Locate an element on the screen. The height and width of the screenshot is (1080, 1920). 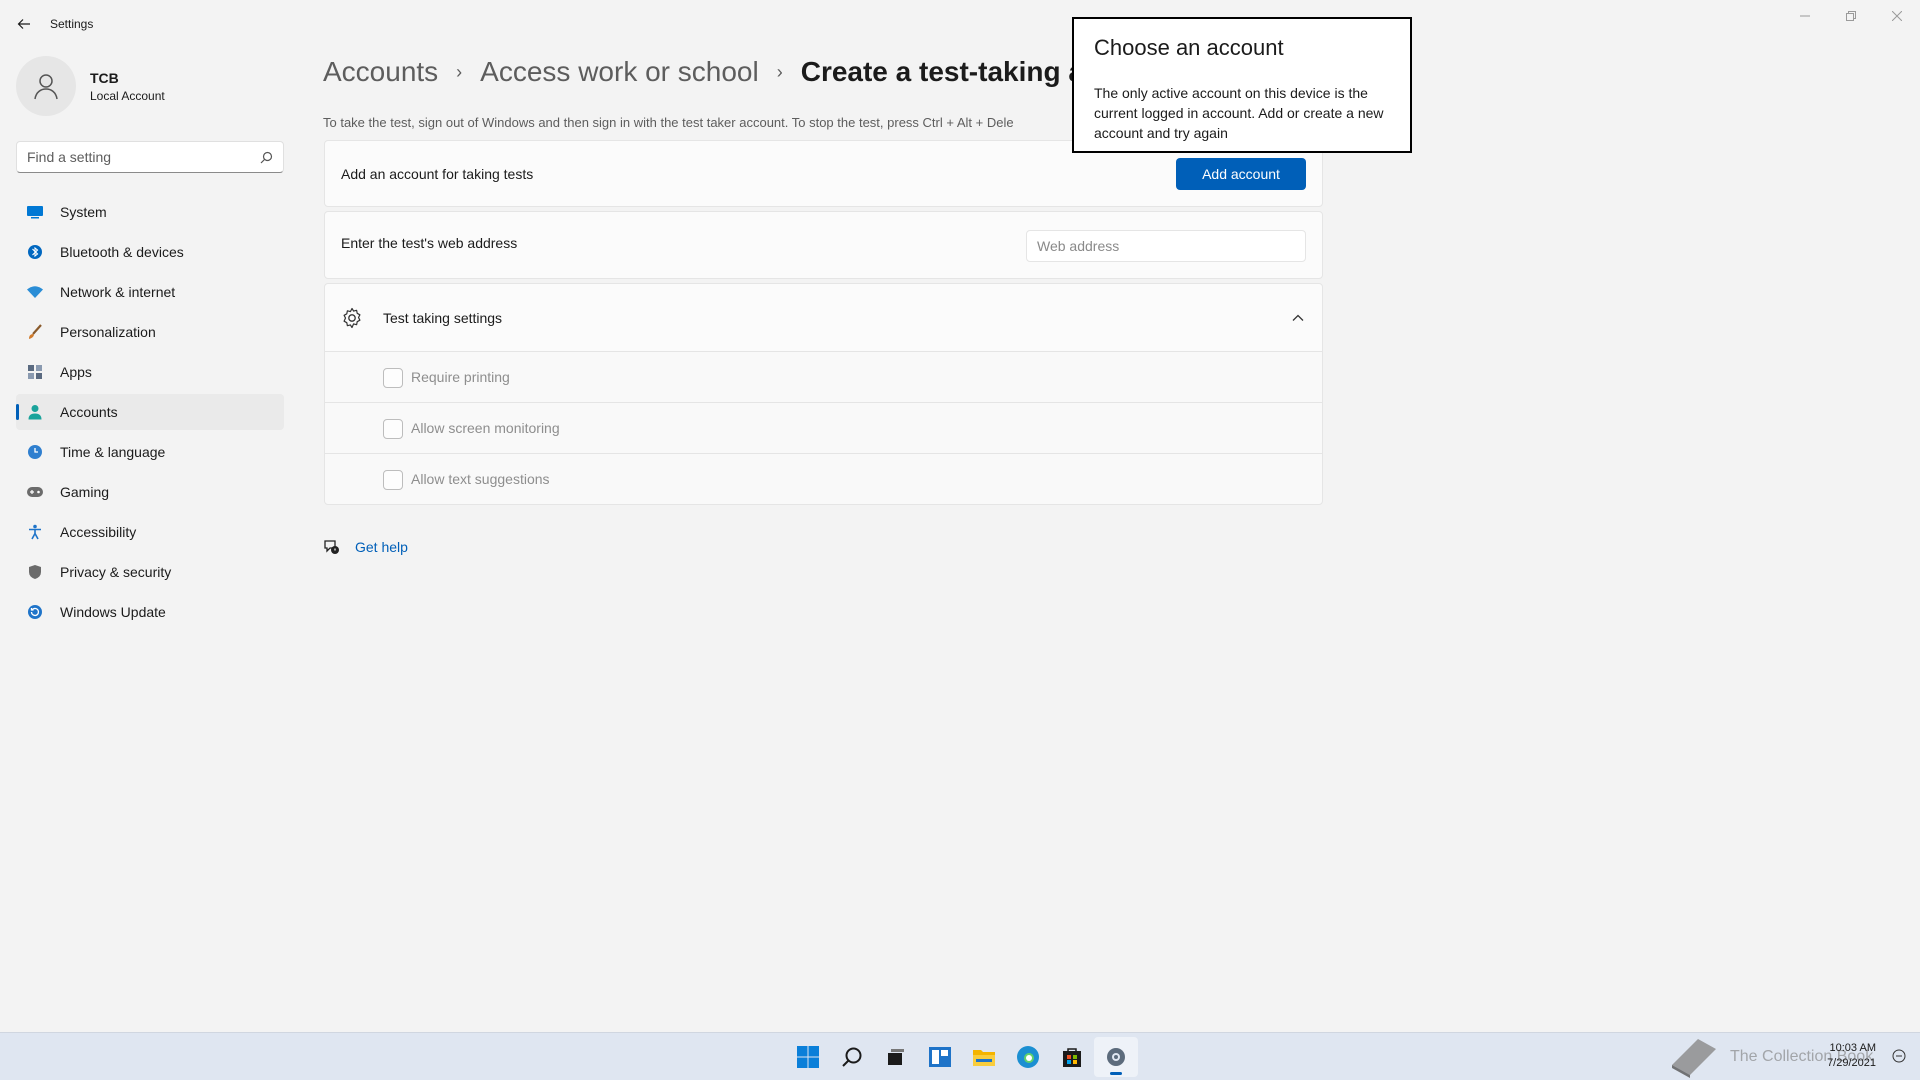
edge-button is located at coordinates (1028, 1057).